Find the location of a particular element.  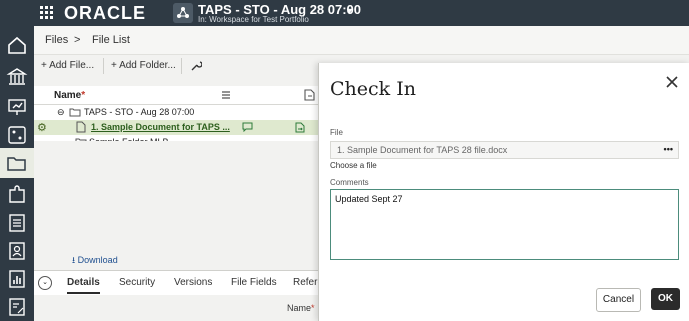

home-icon is located at coordinates (17, 45).